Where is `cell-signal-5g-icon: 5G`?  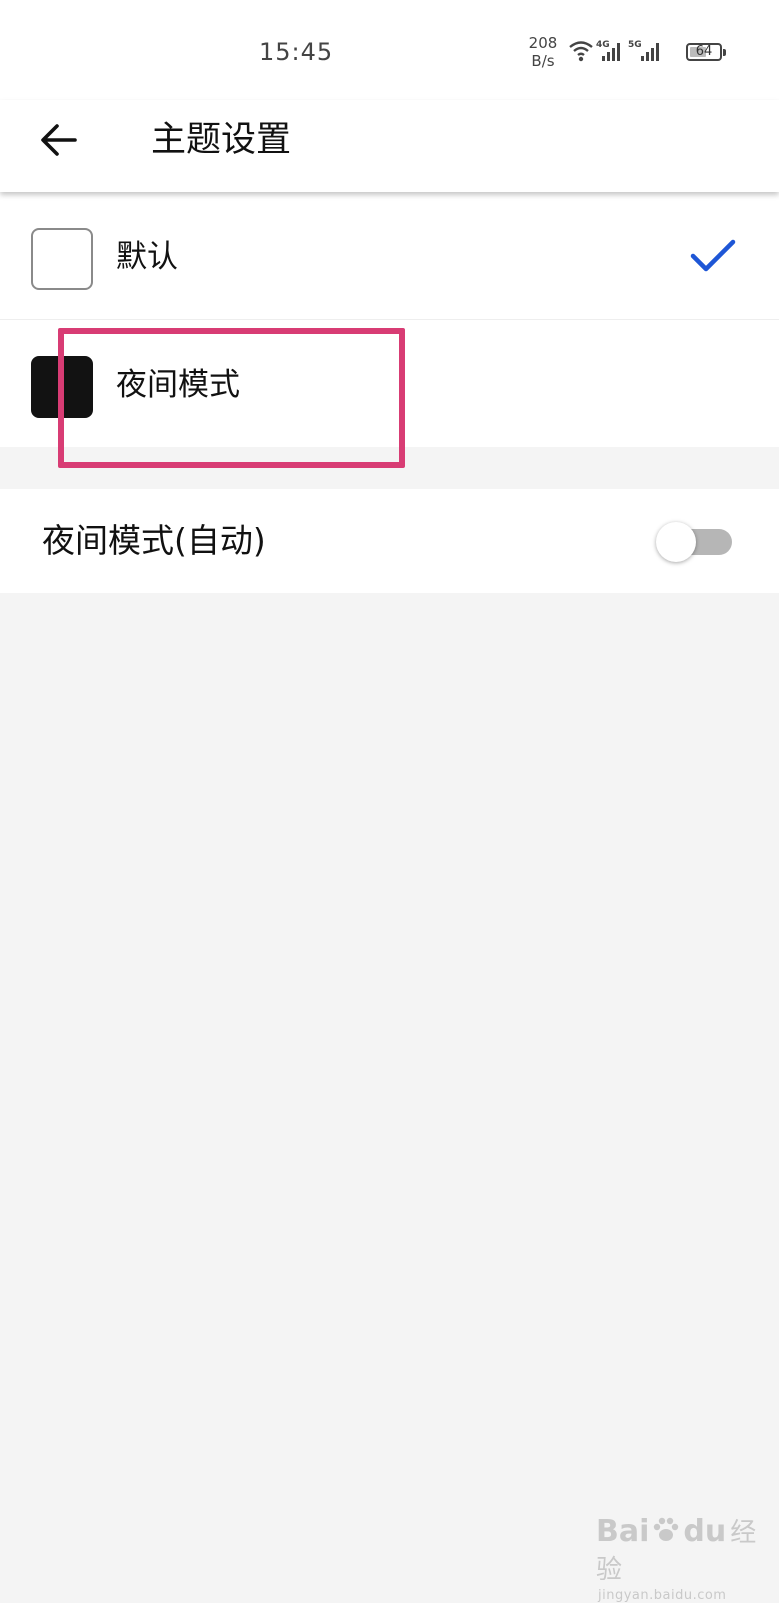
cell-signal-5g-icon: 5G is located at coordinates (643, 50).